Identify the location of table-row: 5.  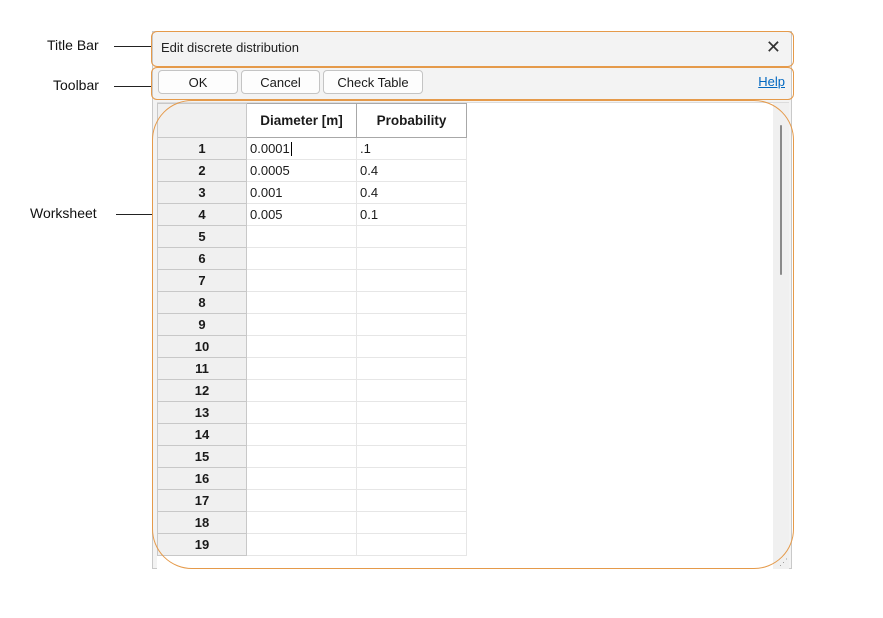
(312, 236).